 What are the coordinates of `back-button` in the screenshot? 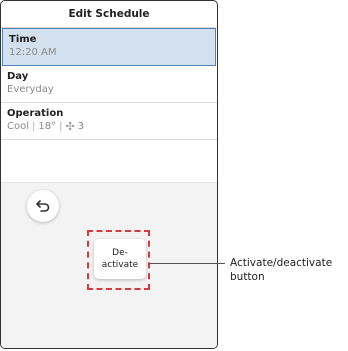 It's located at (43, 206).